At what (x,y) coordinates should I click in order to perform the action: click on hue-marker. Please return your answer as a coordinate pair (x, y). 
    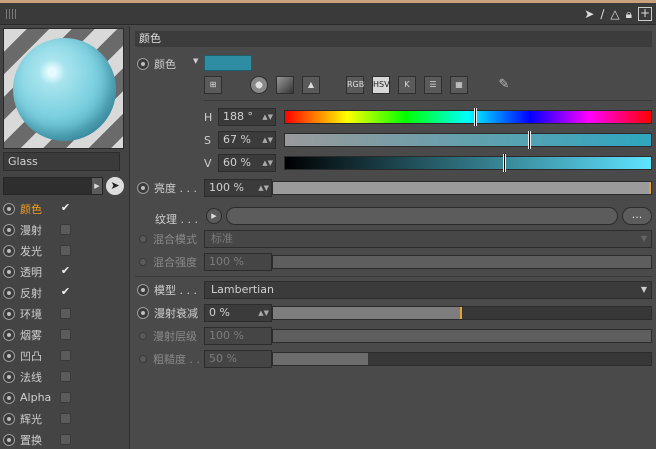
    Looking at the image, I should click on (476, 117).